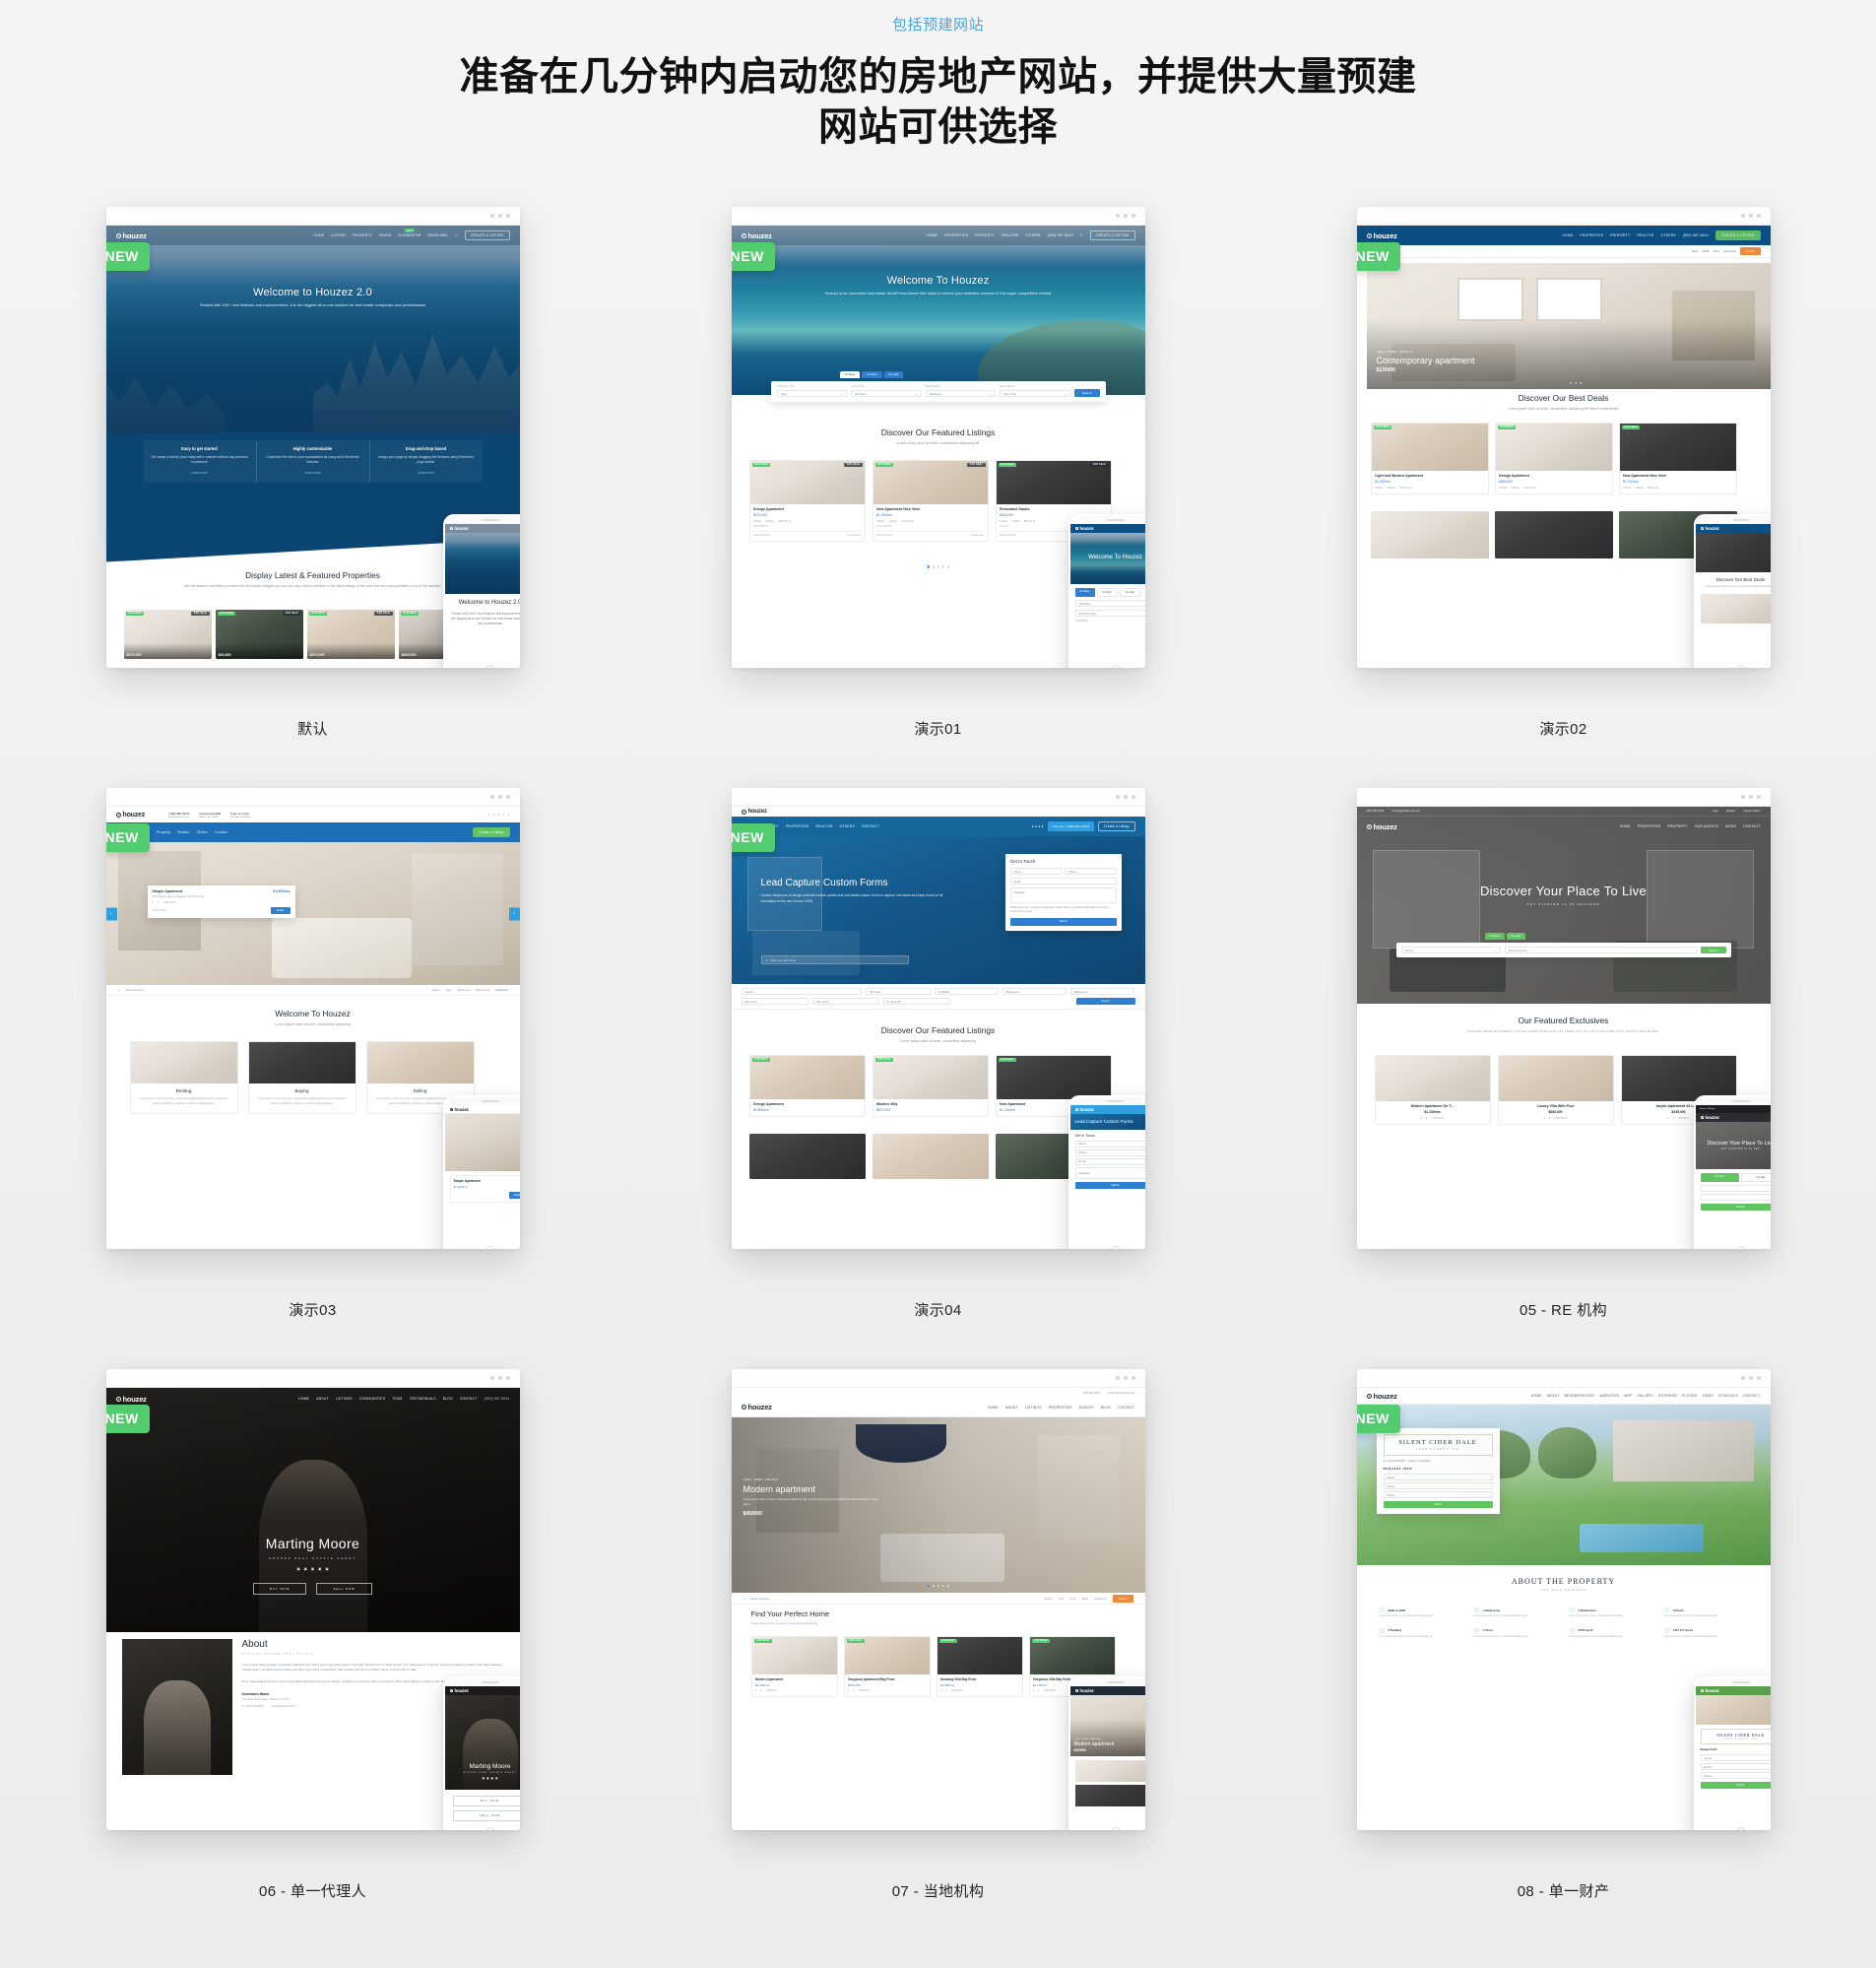  What do you see at coordinates (1734, 1191) in the screenshot?
I see `phone-search-form: For Rent For Sale ⌄ Search` at bounding box center [1734, 1191].